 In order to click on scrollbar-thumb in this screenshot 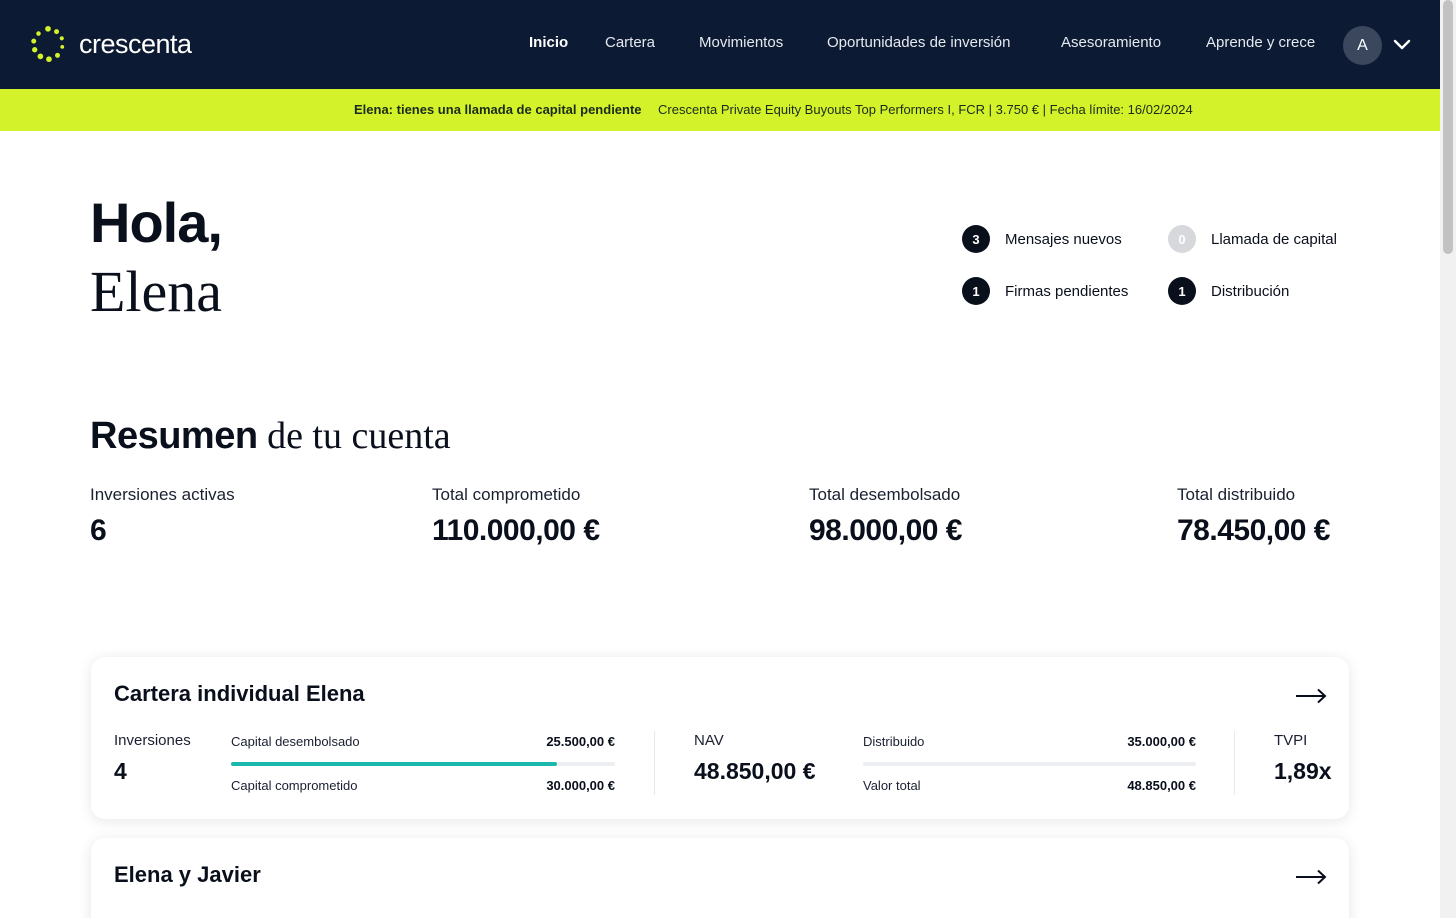, I will do `click(1448, 127)`.